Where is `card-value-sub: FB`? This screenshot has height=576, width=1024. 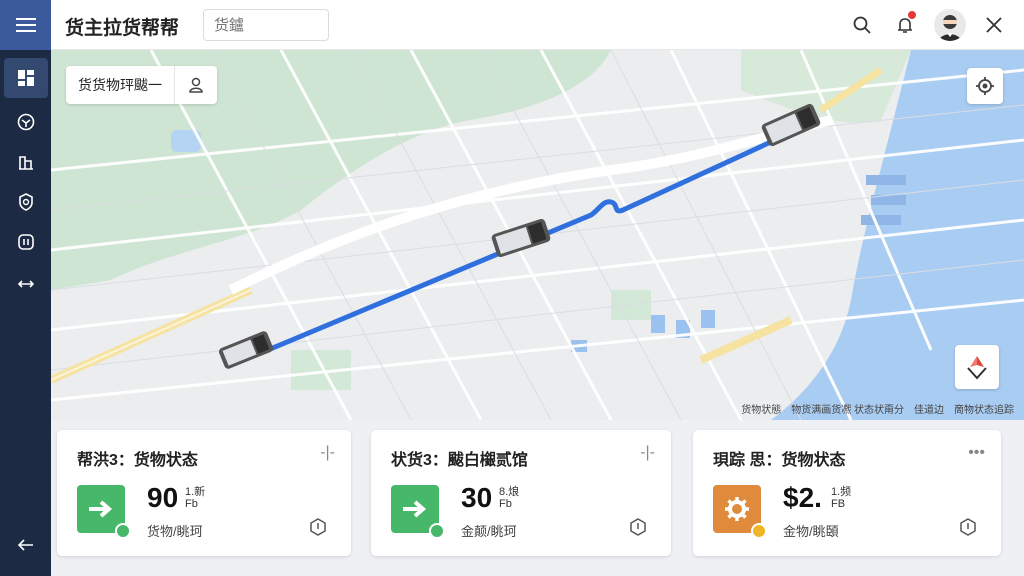
card-value-sub: FB is located at coordinates (838, 504).